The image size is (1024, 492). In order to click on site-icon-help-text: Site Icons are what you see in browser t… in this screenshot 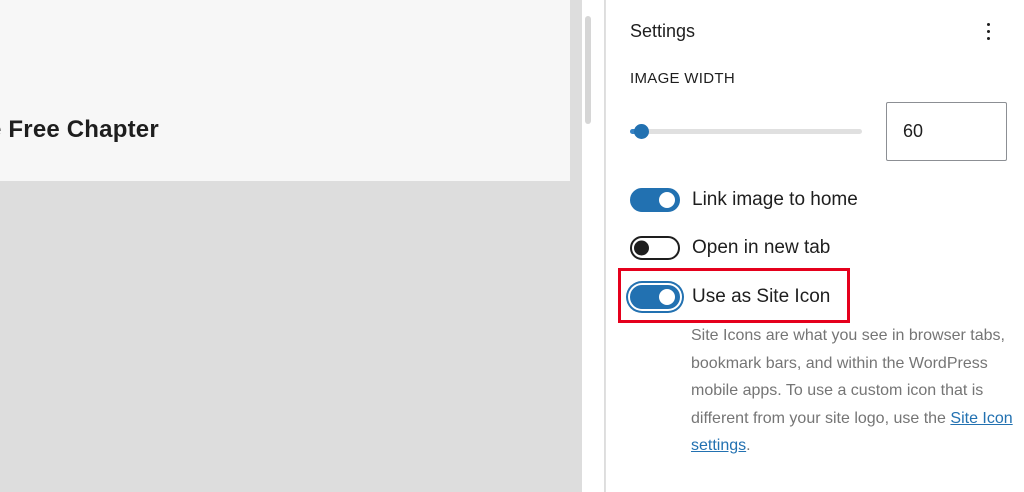, I will do `click(852, 390)`.